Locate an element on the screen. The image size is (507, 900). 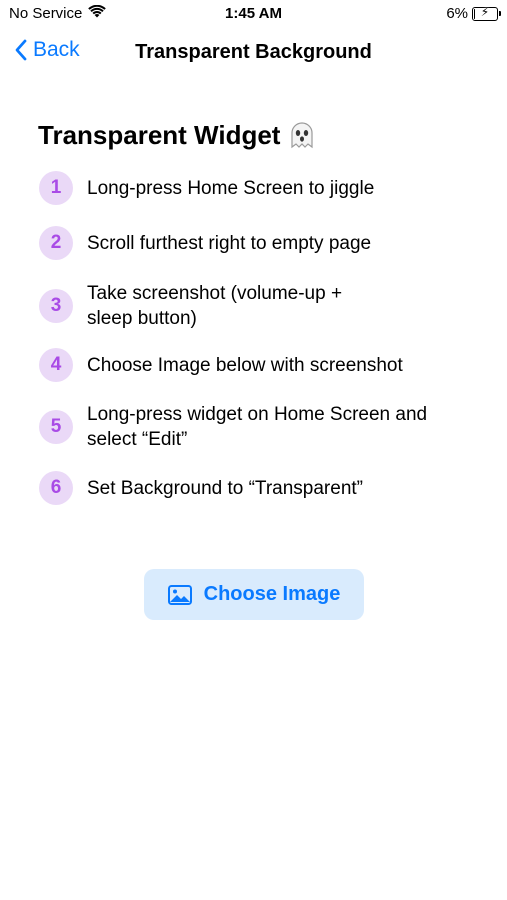
step-number-badge: 6 is located at coordinates (56, 488).